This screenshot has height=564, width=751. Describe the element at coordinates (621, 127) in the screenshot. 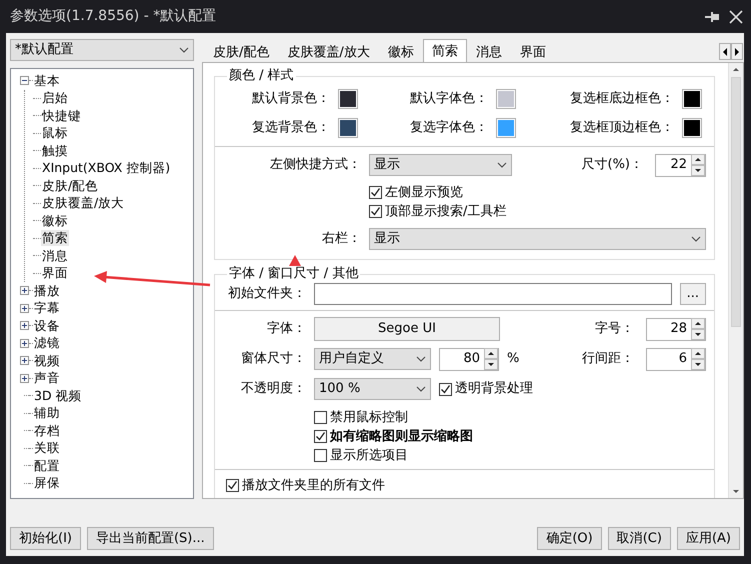

I see `color-label: 复选框顶边框色：` at that location.